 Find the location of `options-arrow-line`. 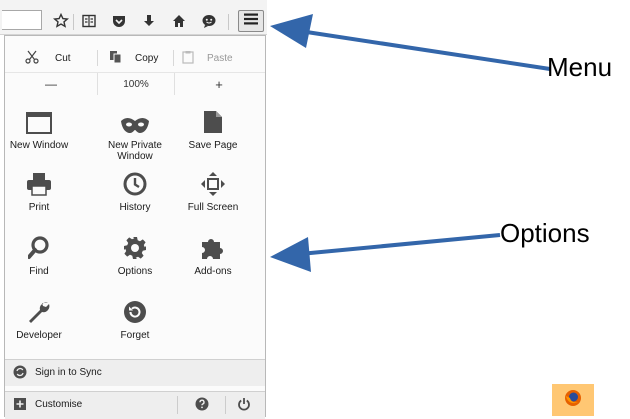

options-arrow-line is located at coordinates (400, 244).